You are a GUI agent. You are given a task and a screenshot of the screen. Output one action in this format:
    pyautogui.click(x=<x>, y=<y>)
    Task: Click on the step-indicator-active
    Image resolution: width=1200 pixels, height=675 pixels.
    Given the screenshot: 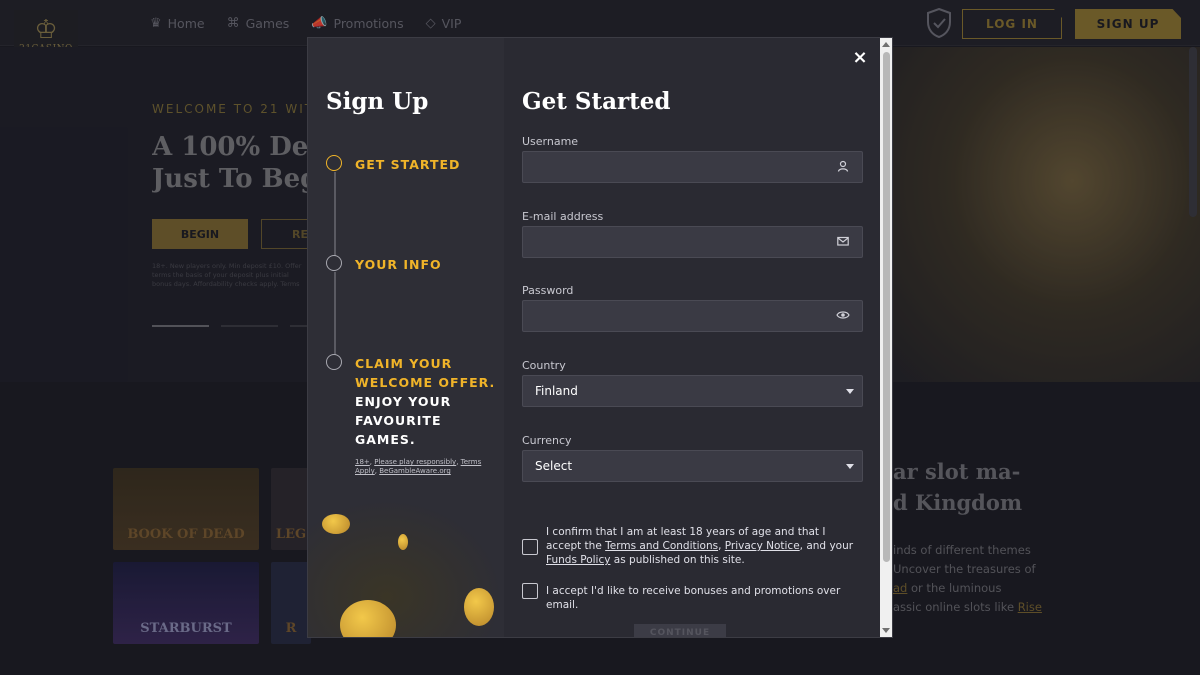 What is the action you would take?
    pyautogui.click(x=334, y=163)
    